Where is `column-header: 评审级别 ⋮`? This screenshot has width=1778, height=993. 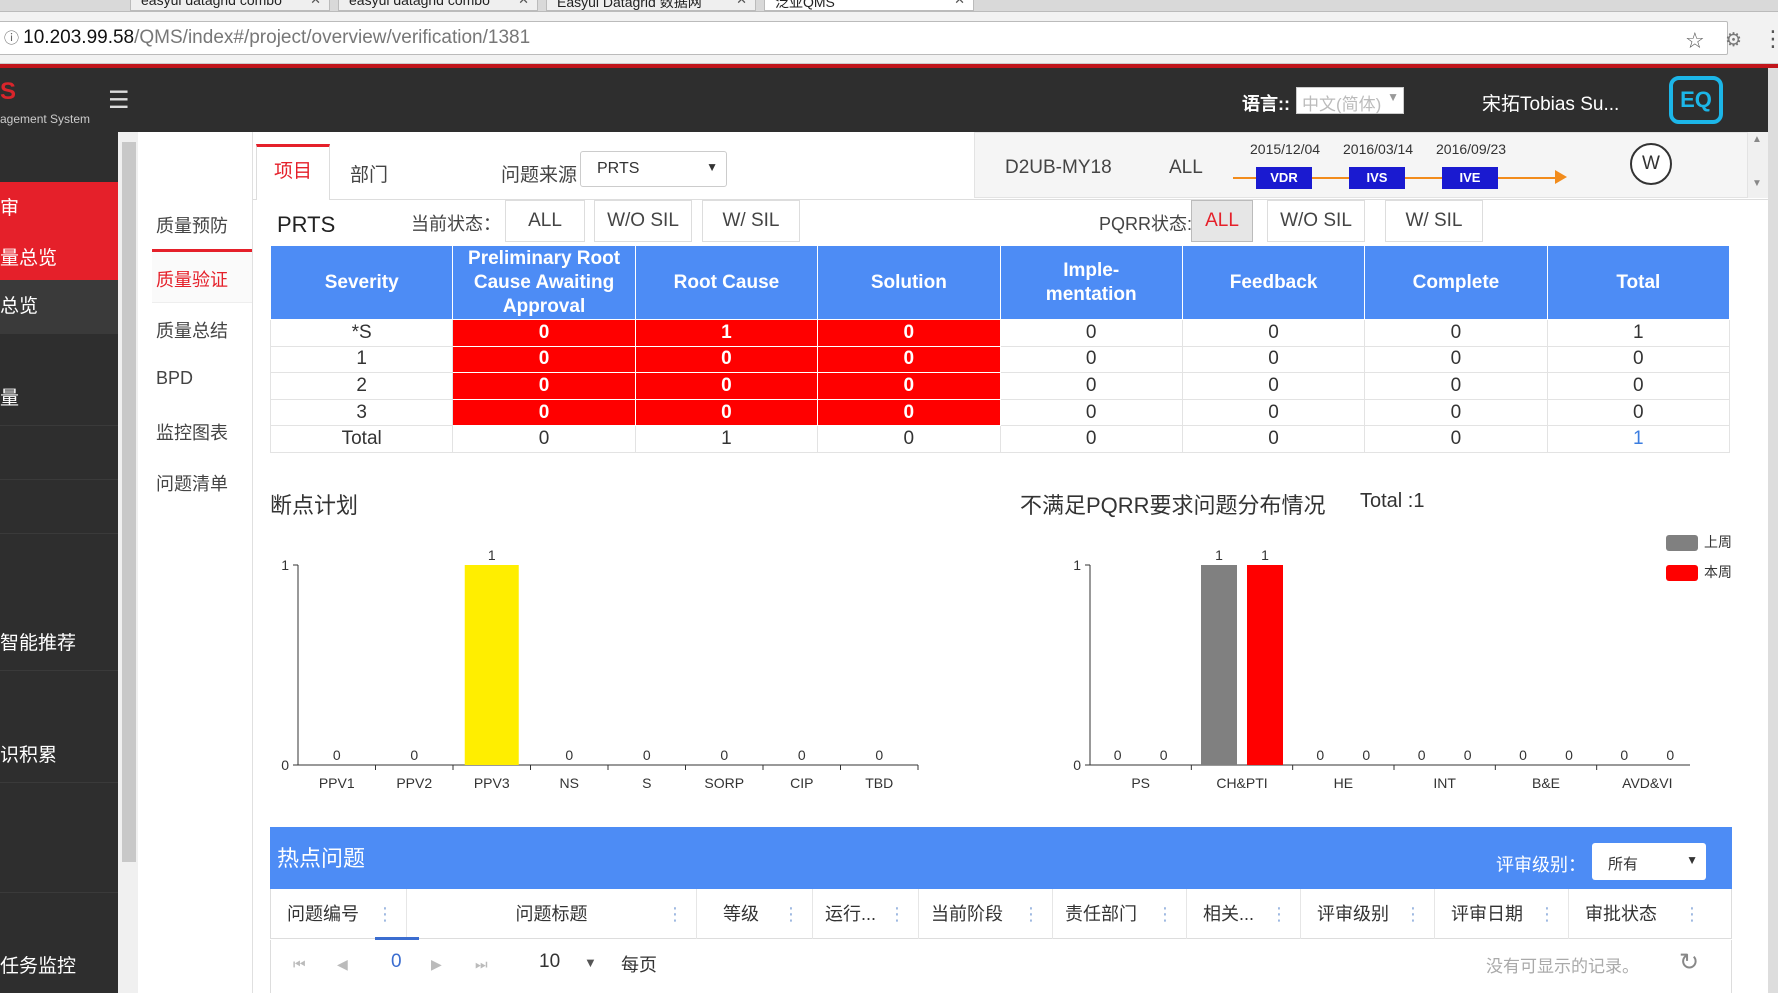 column-header: 评审级别 ⋮ is located at coordinates (1368, 914).